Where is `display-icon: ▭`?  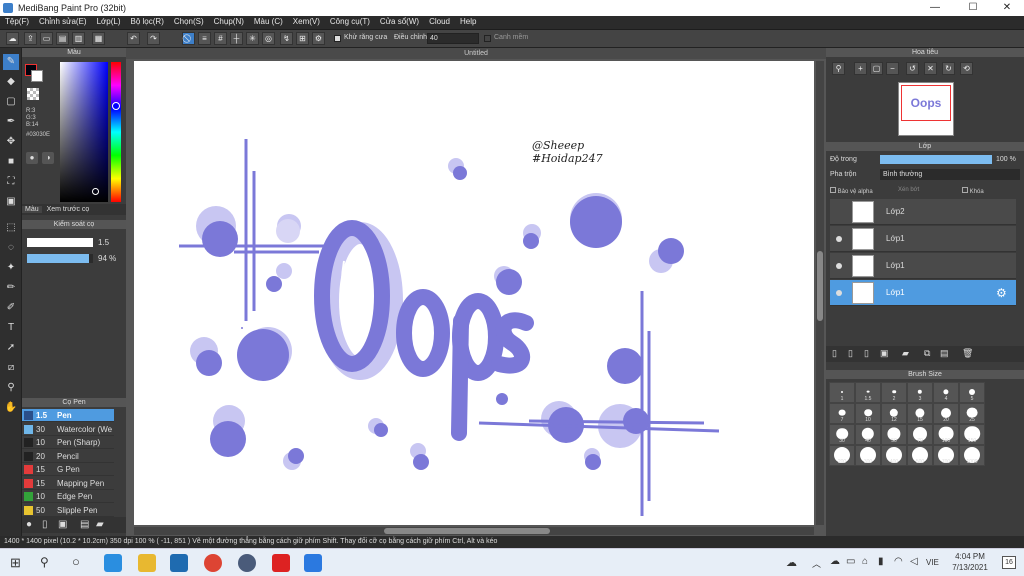 display-icon: ▭ is located at coordinates (850, 561).